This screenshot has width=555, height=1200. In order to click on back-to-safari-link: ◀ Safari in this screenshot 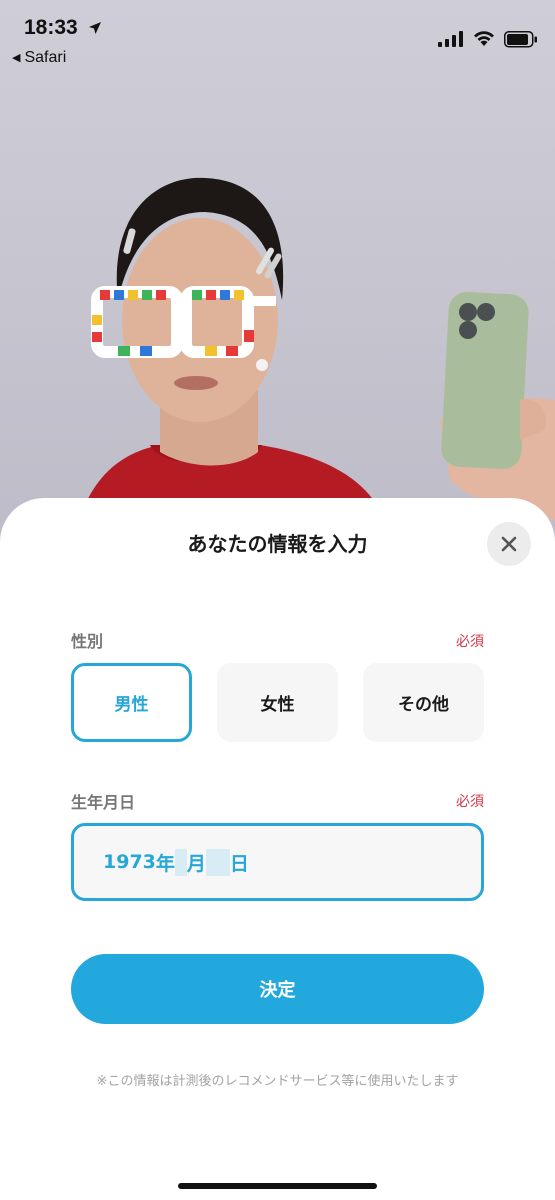, I will do `click(39, 58)`.